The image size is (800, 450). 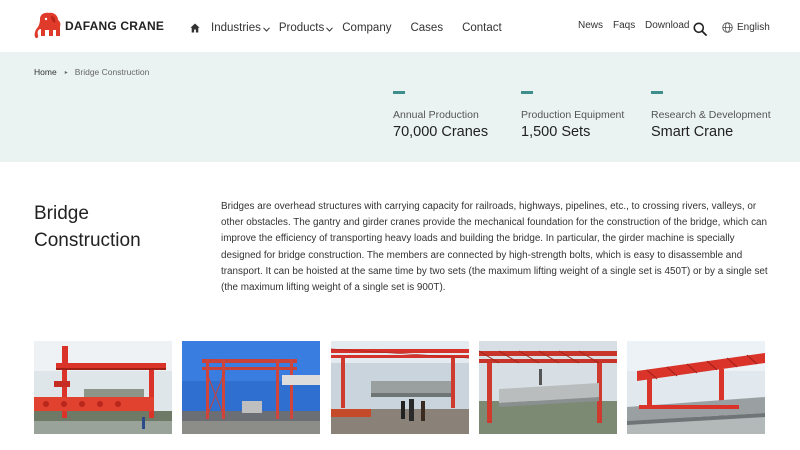 I want to click on stat-label: Production Equipment, so click(x=573, y=115).